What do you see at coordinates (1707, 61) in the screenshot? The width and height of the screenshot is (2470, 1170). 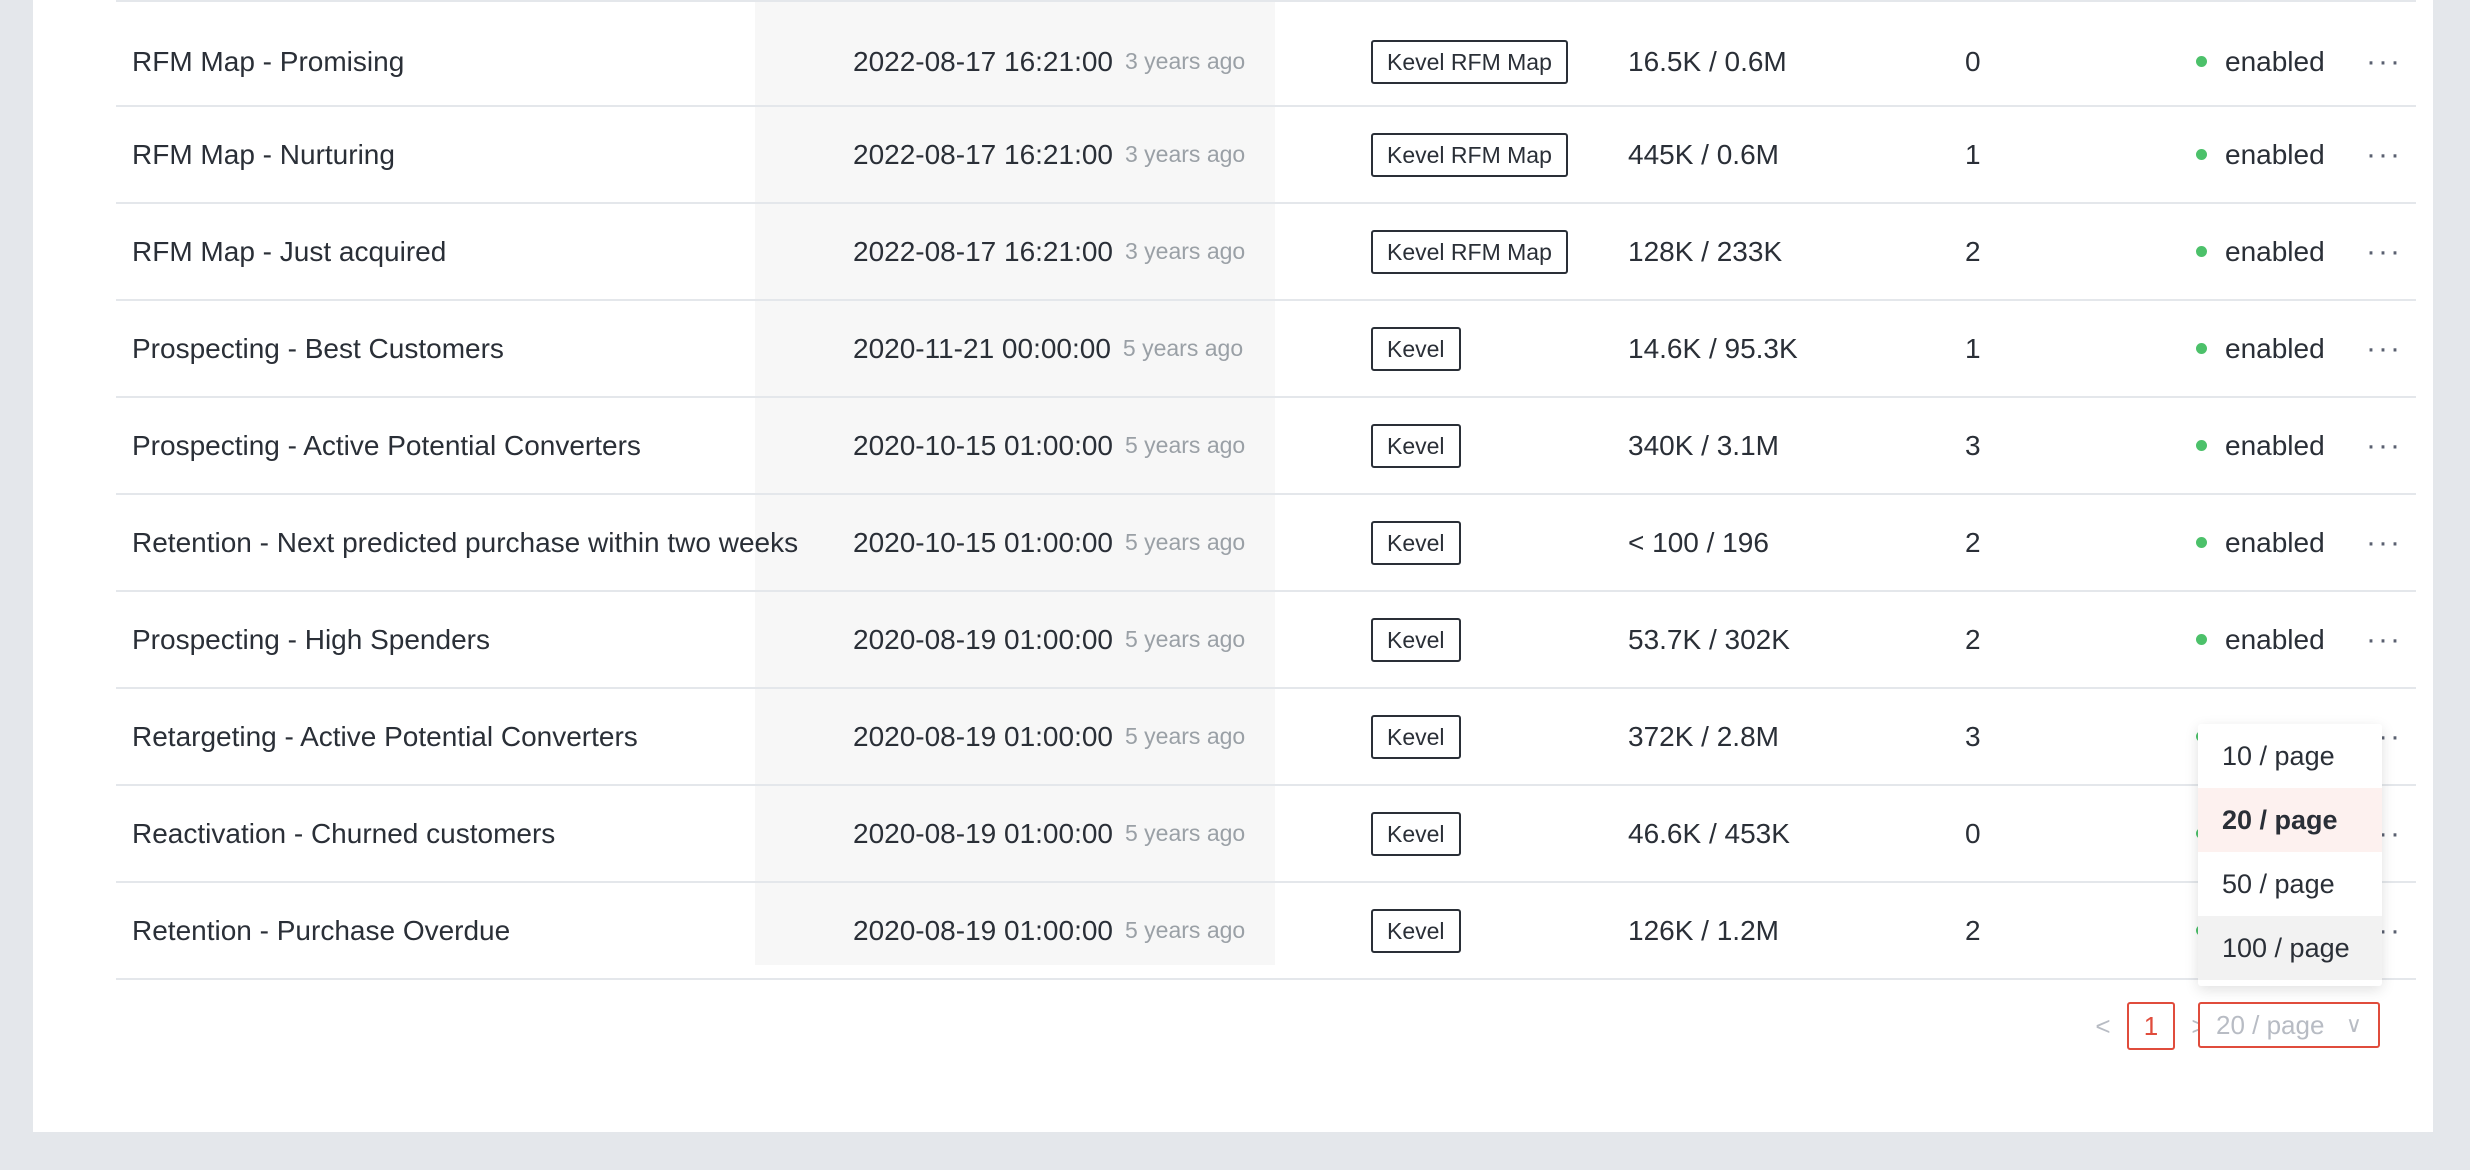 I see `reach-value: 16.5K / 0.6M` at bounding box center [1707, 61].